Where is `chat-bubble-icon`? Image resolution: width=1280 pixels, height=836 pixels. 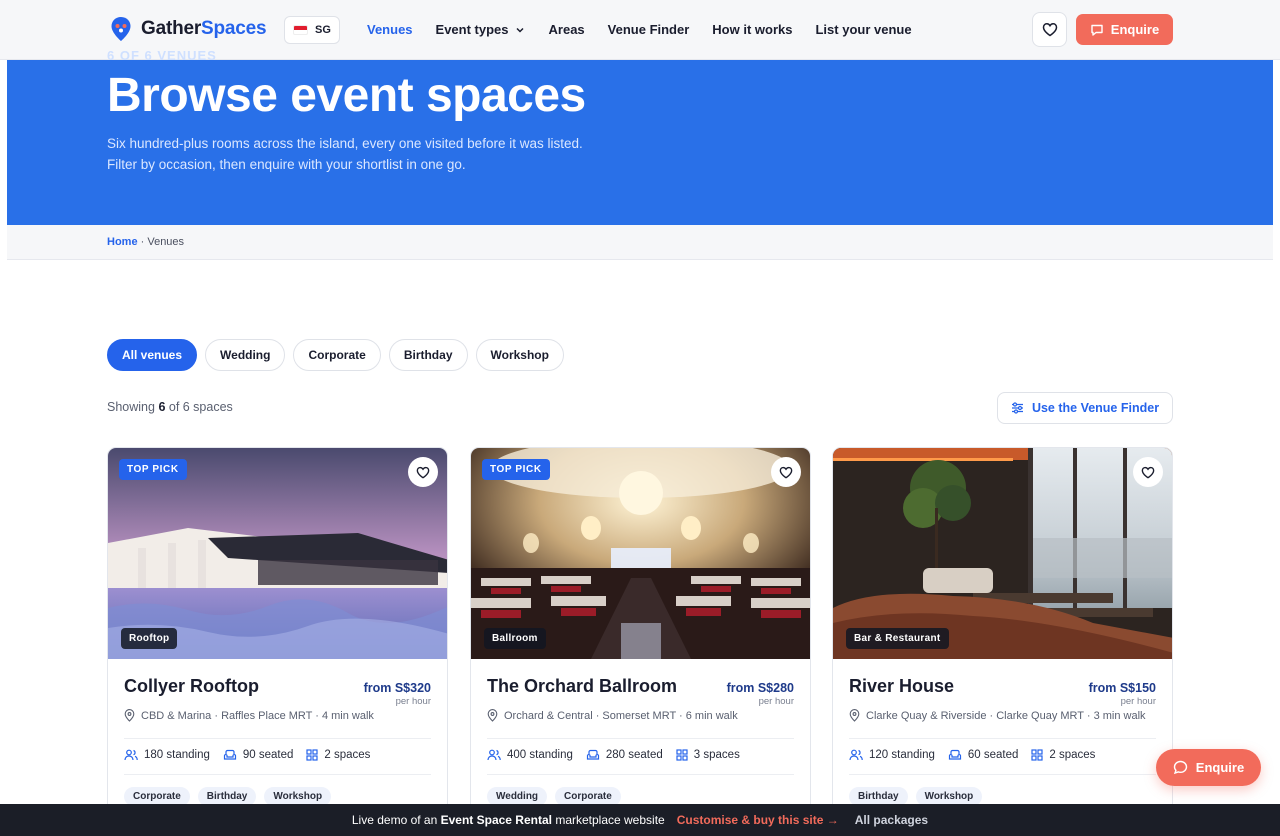 chat-bubble-icon is located at coordinates (1180, 767).